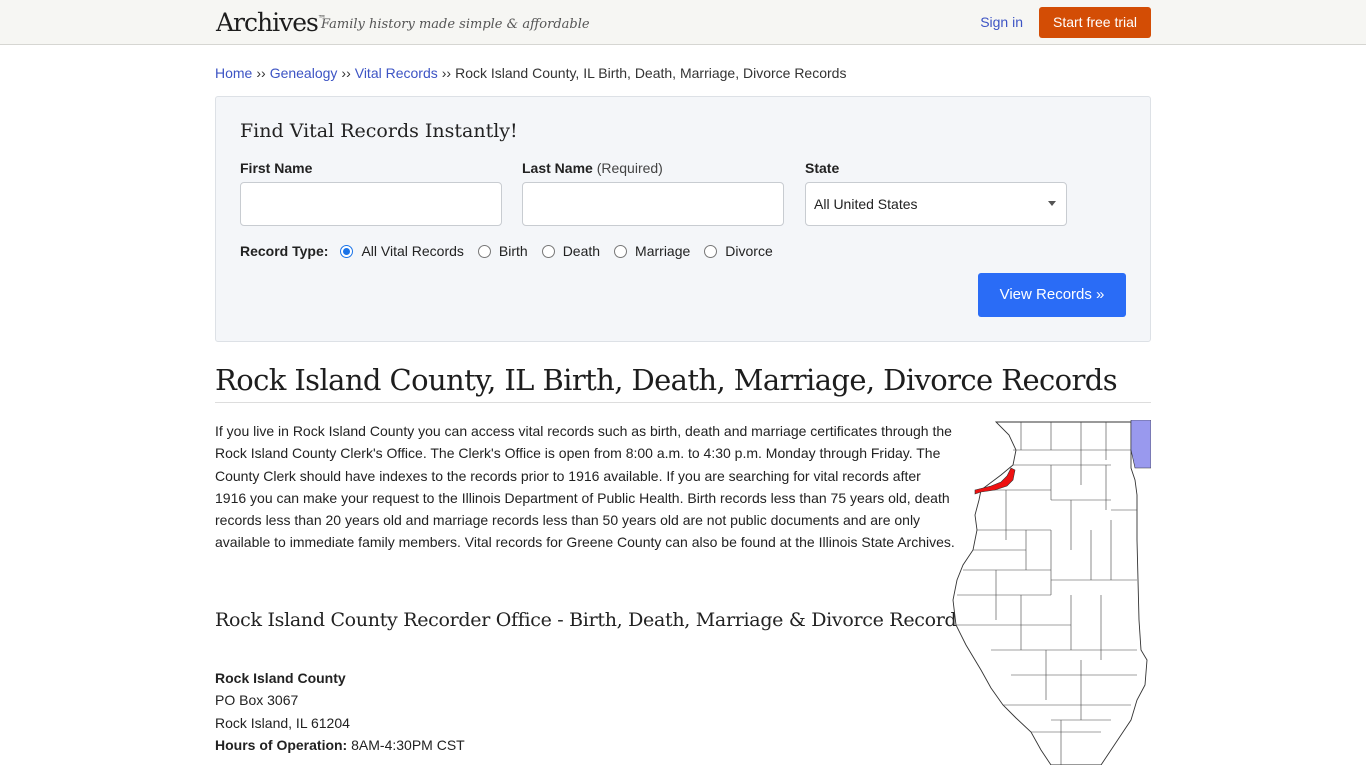 This screenshot has height=768, width=1366. What do you see at coordinates (371, 204) in the screenshot?
I see `first-name-input` at bounding box center [371, 204].